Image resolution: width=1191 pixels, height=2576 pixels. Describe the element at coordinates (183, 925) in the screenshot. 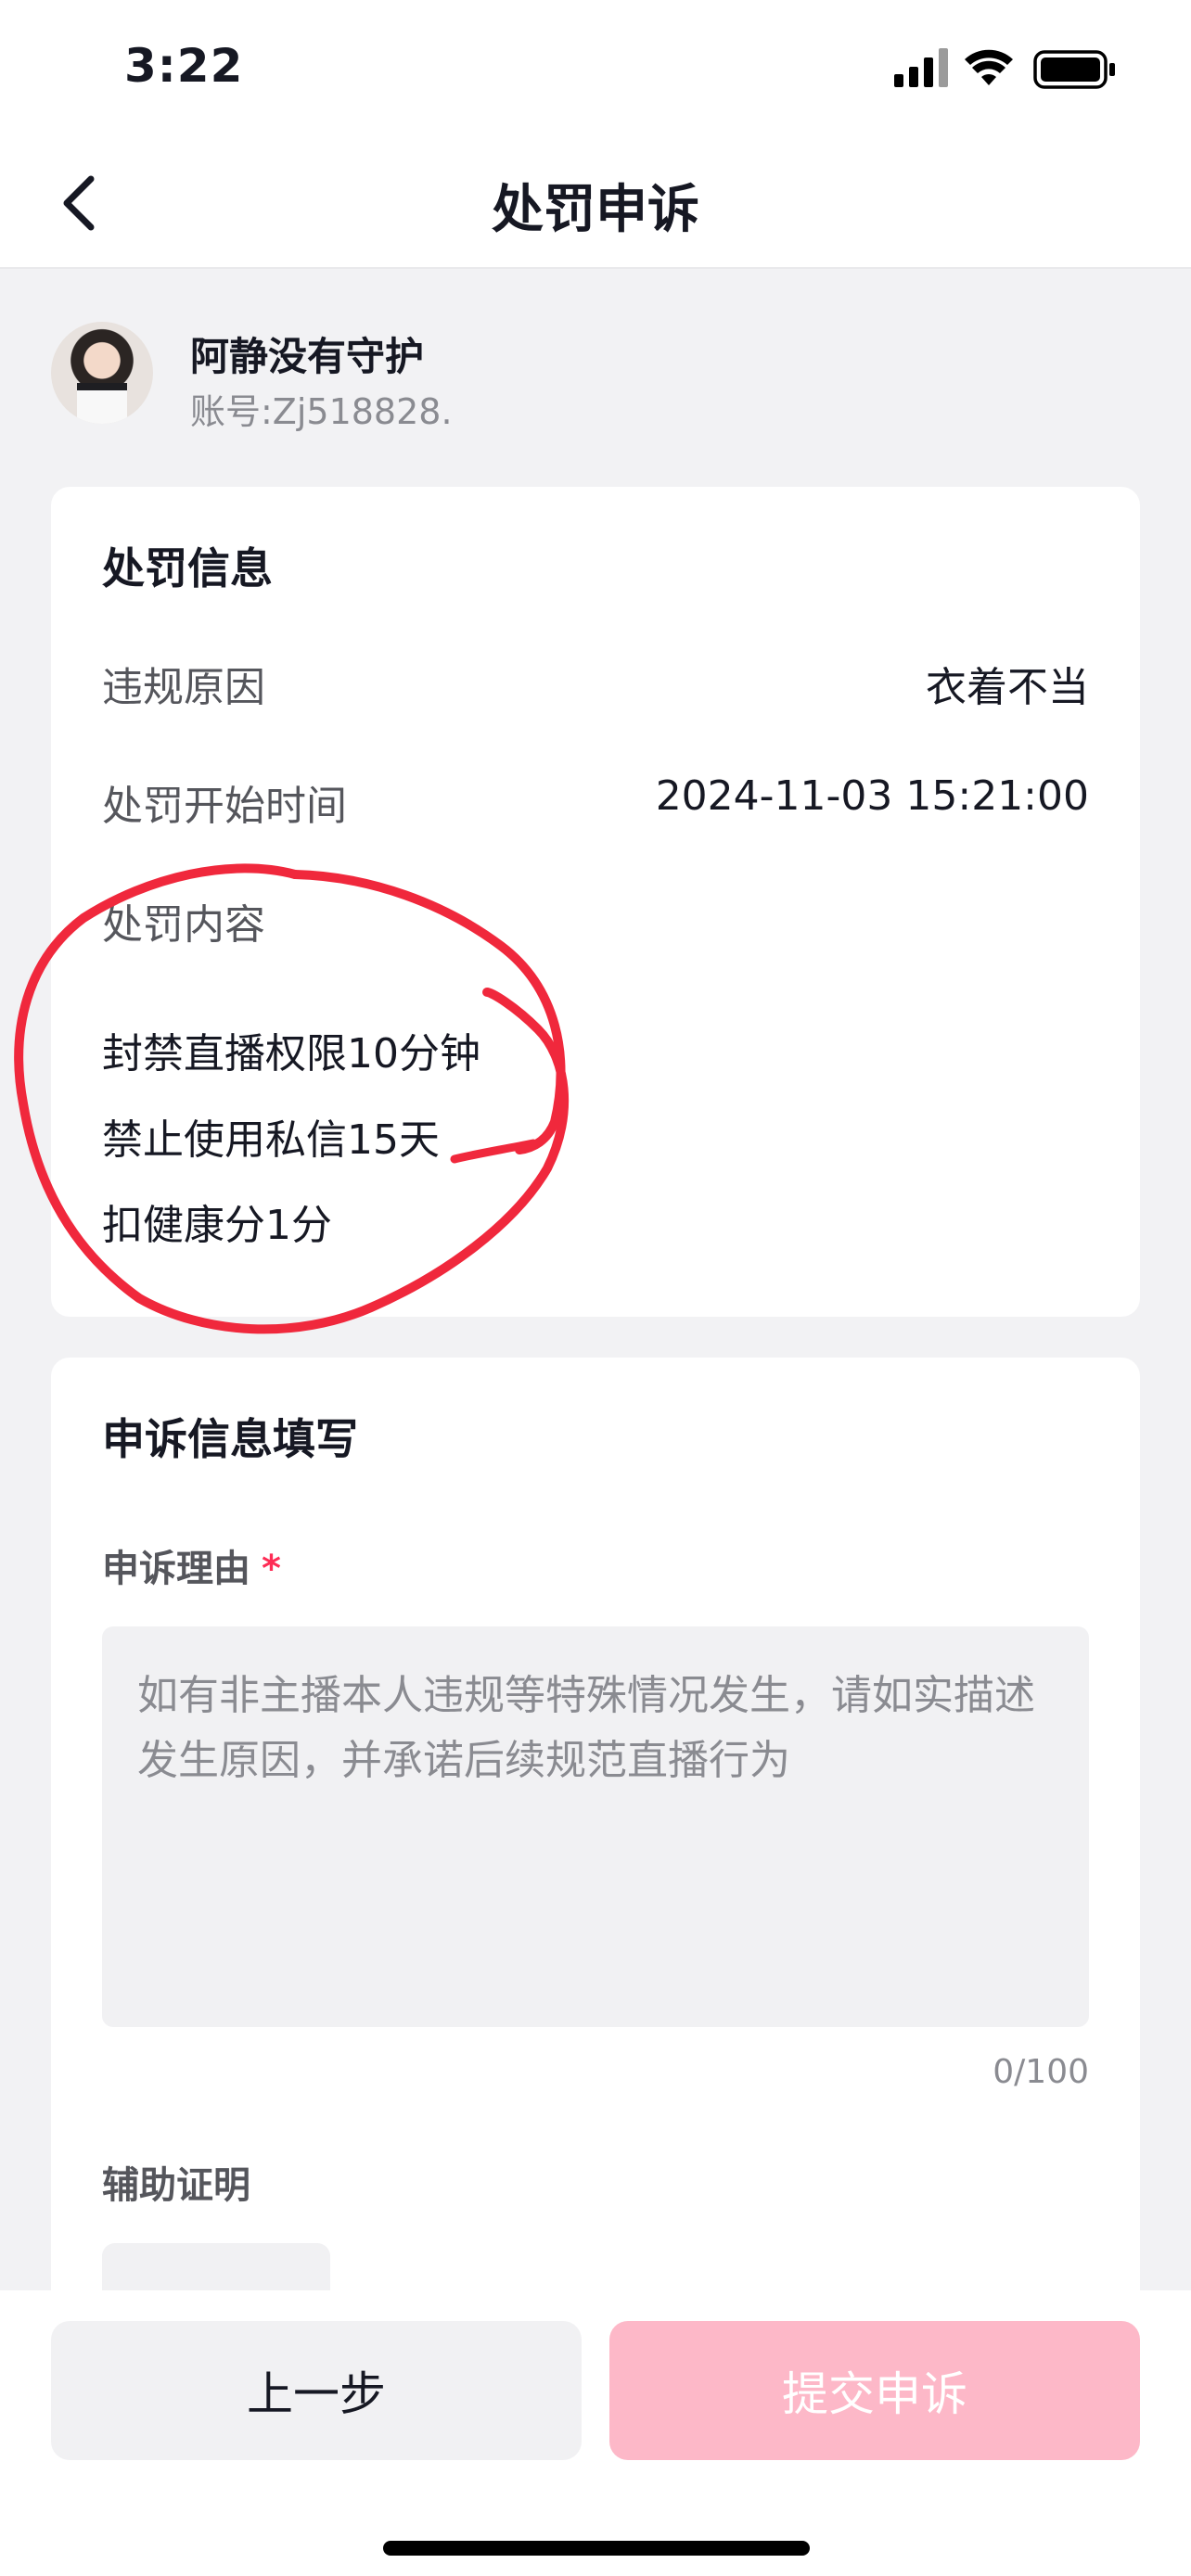

I see `penalty-content-label: 处罚内容` at that location.